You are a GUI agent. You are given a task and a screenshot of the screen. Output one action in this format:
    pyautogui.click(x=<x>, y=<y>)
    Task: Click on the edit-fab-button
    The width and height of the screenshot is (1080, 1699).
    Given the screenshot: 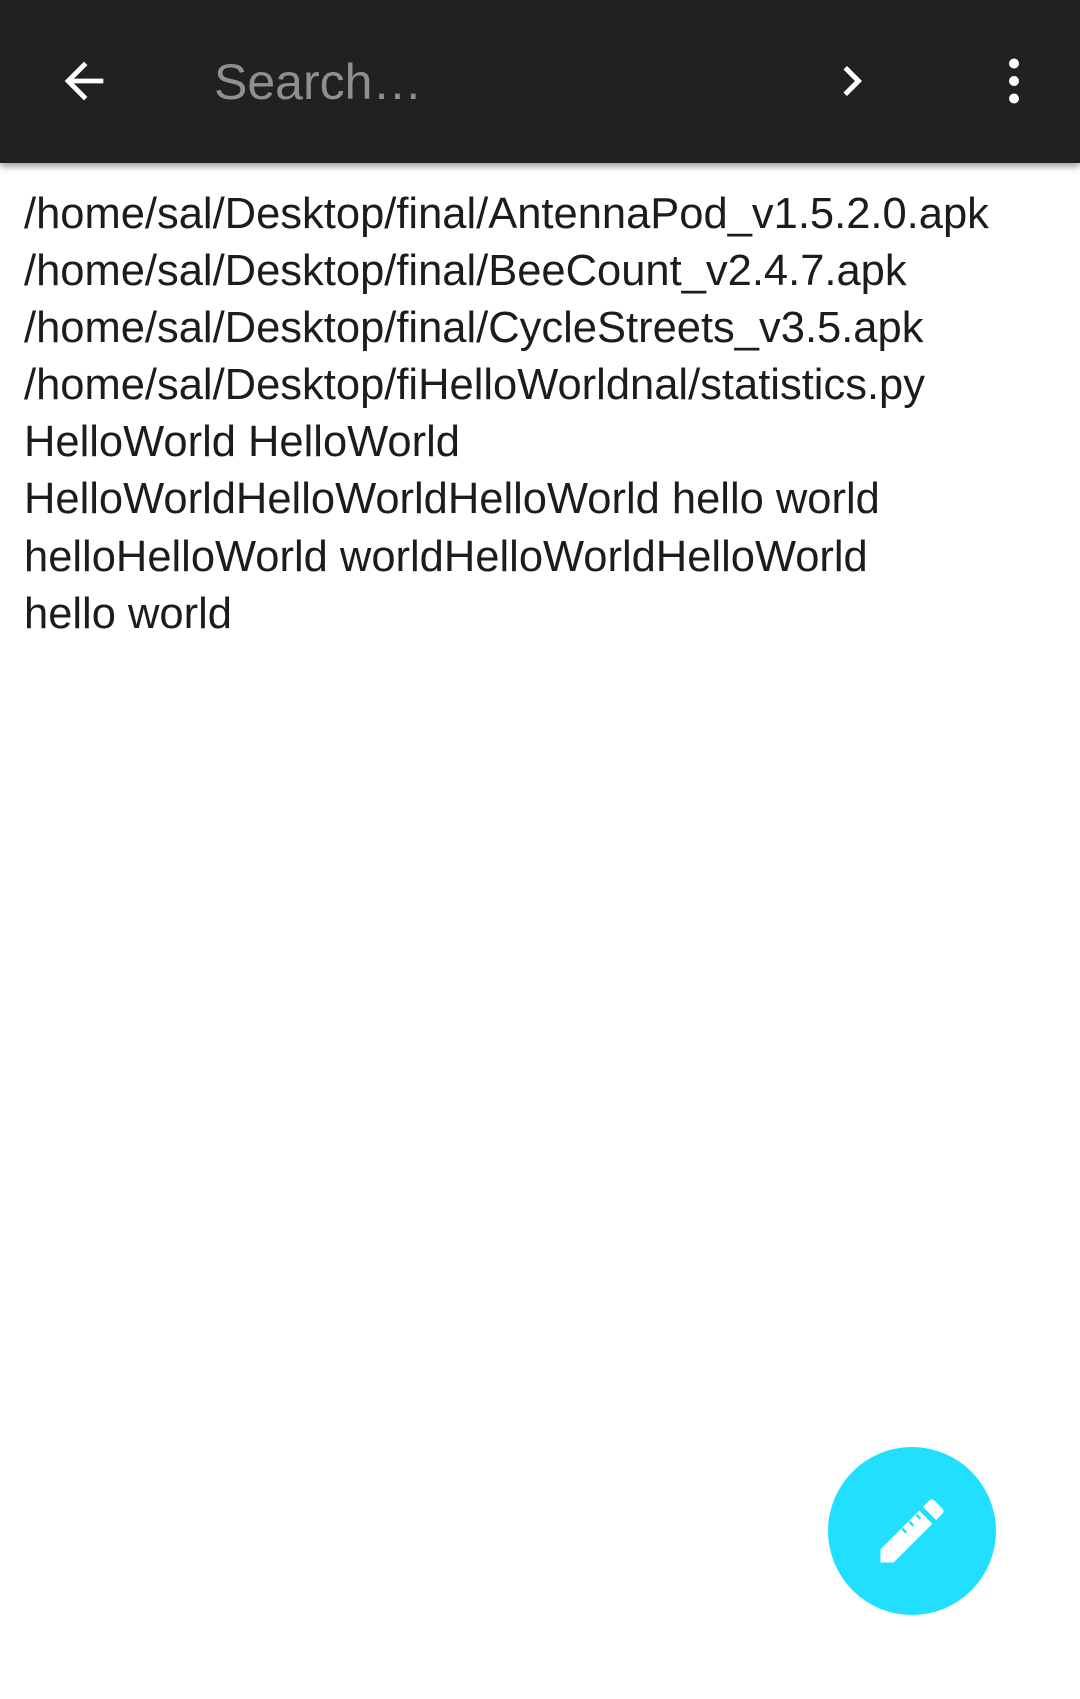 What is the action you would take?
    pyautogui.click(x=912, y=1531)
    